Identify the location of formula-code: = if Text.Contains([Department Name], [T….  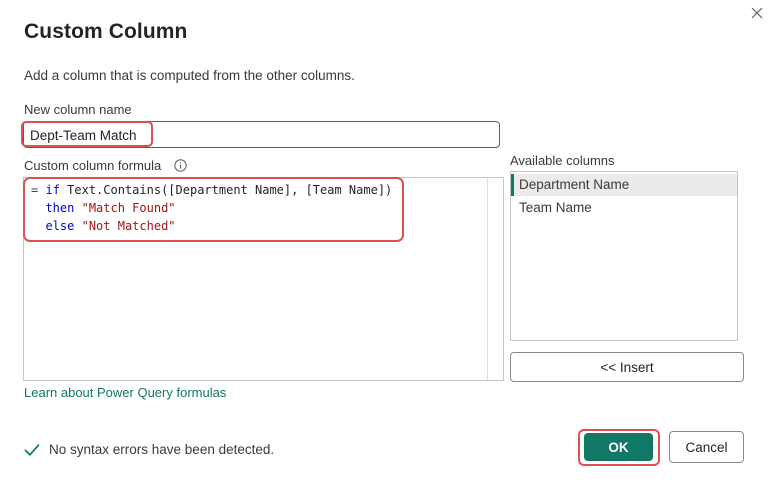
(211, 208).